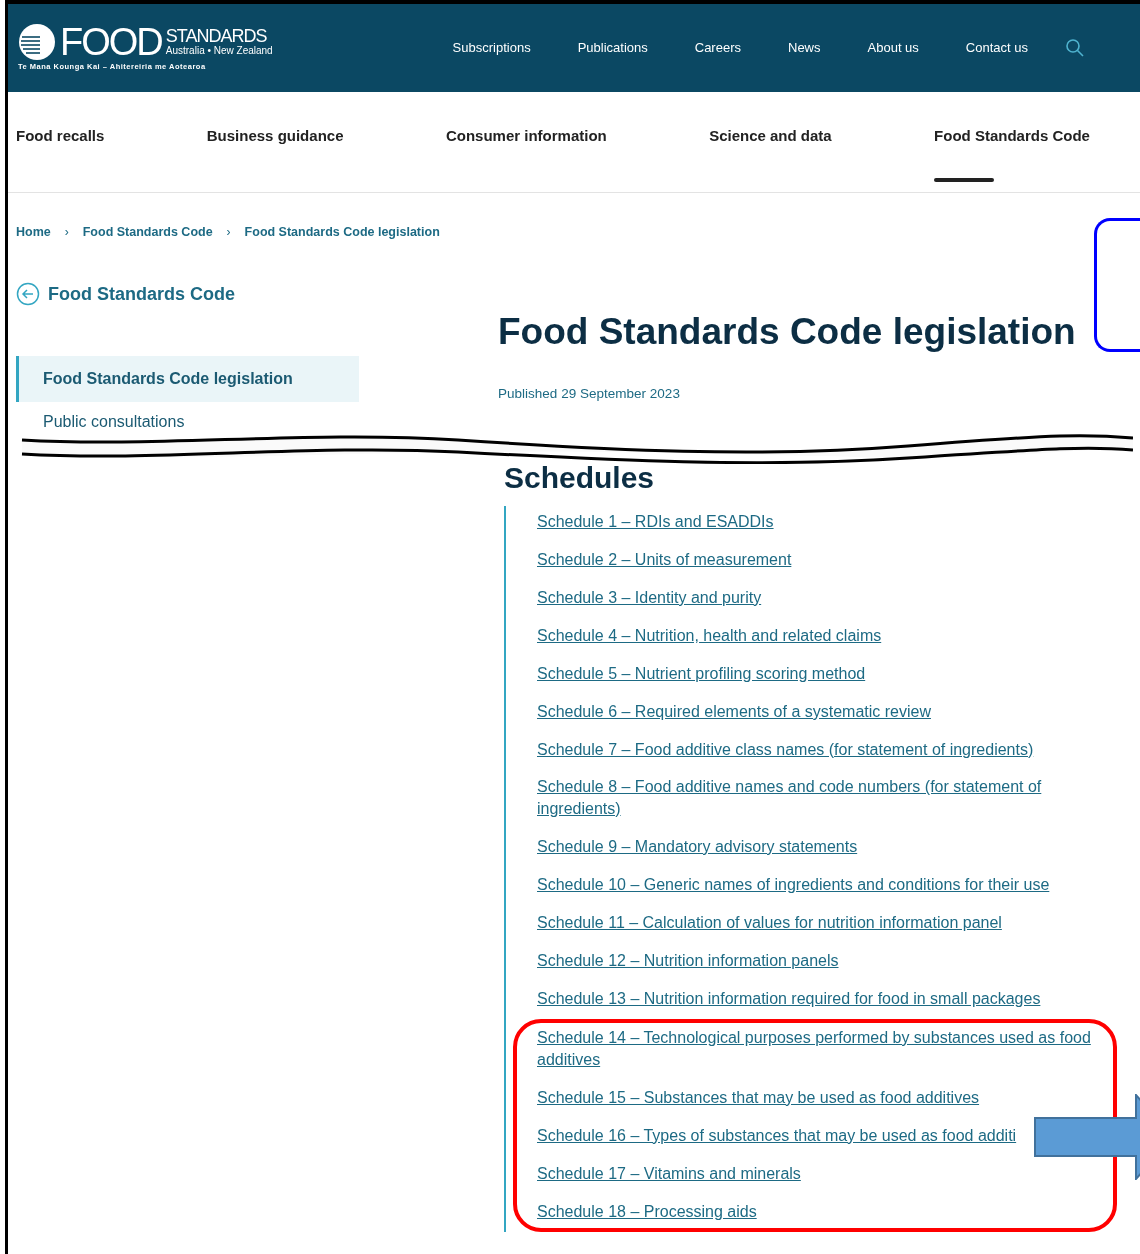 This screenshot has width=1140, height=1254. Describe the element at coordinates (804, 48) in the screenshot. I see `nav-link: News` at that location.